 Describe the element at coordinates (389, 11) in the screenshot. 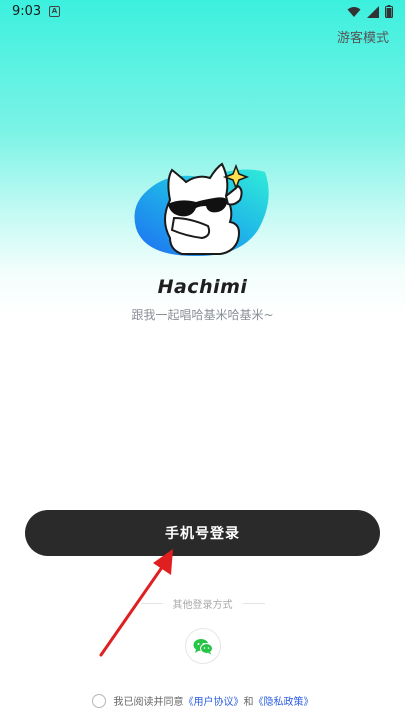

I see `battery-icon` at that location.